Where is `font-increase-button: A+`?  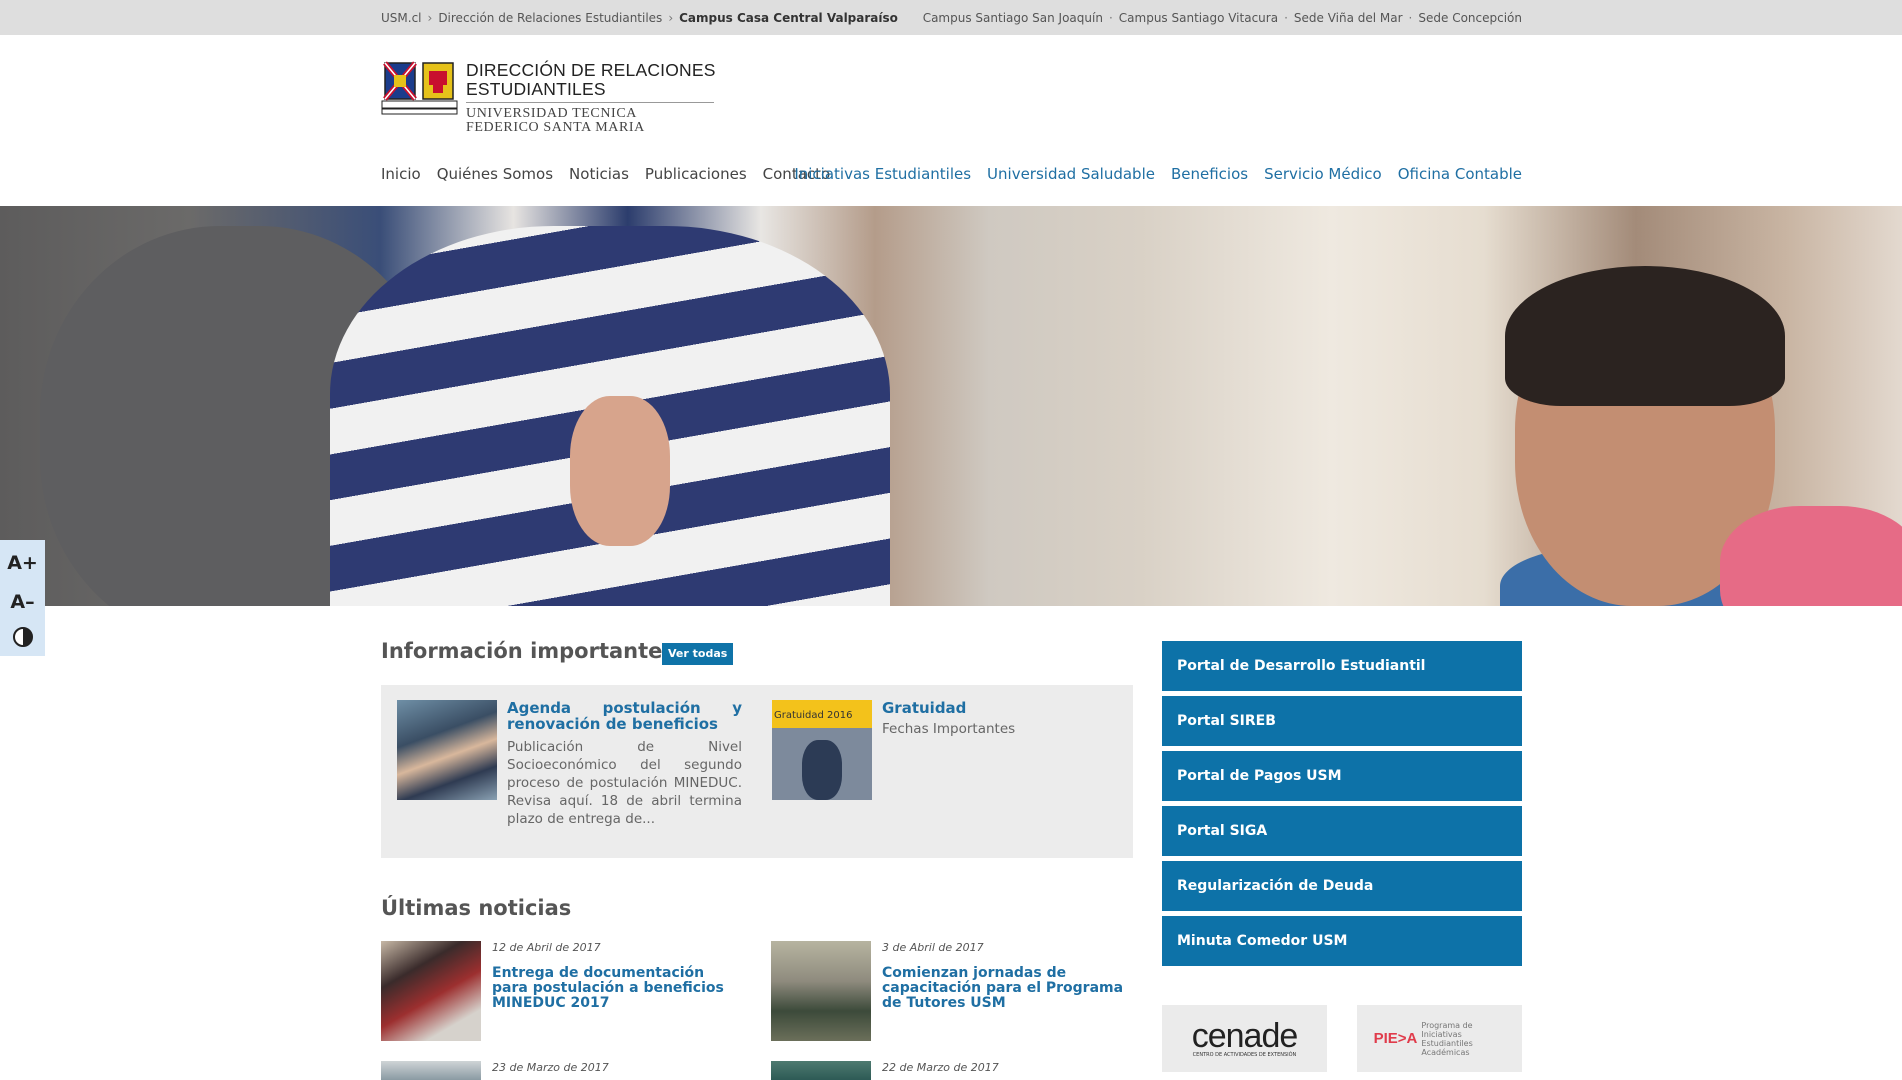 font-increase-button: A+ is located at coordinates (22, 563).